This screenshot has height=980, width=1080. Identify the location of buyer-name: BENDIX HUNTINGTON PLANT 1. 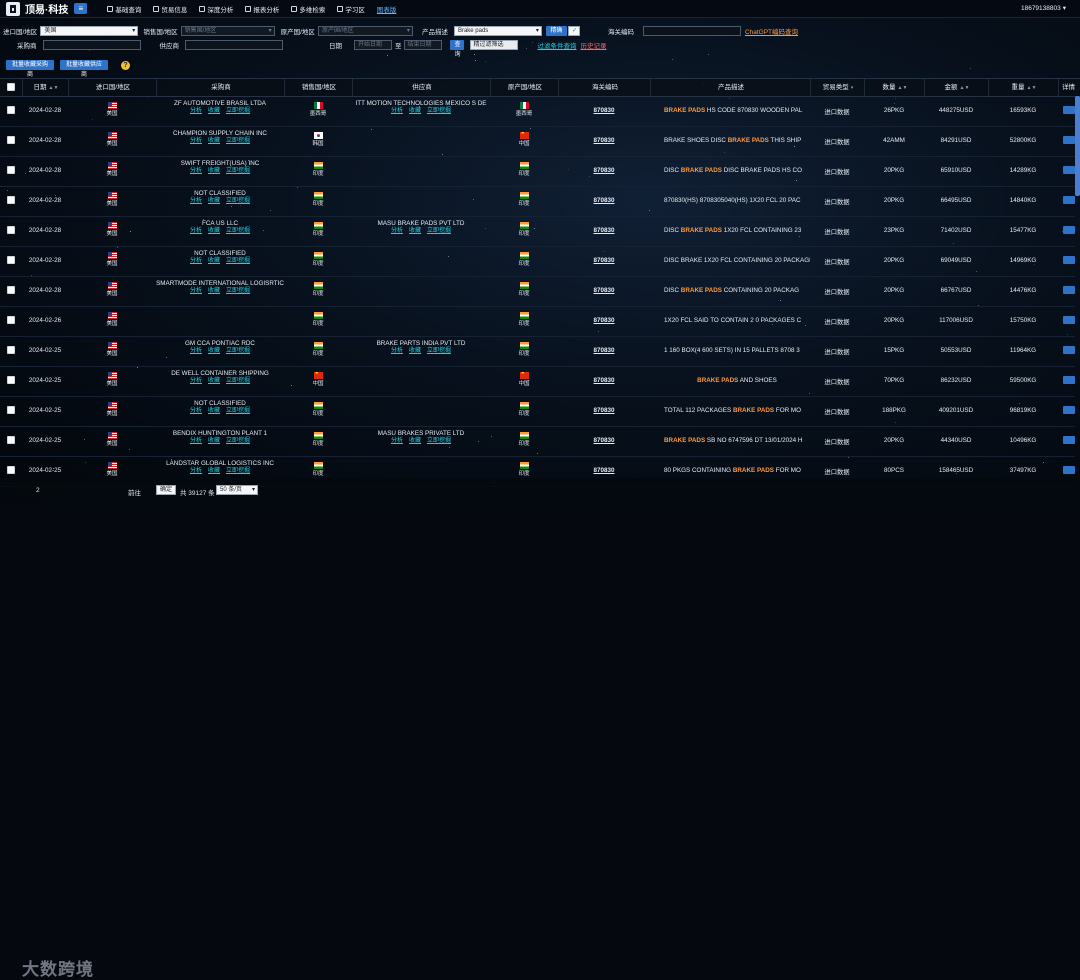
(220, 433).